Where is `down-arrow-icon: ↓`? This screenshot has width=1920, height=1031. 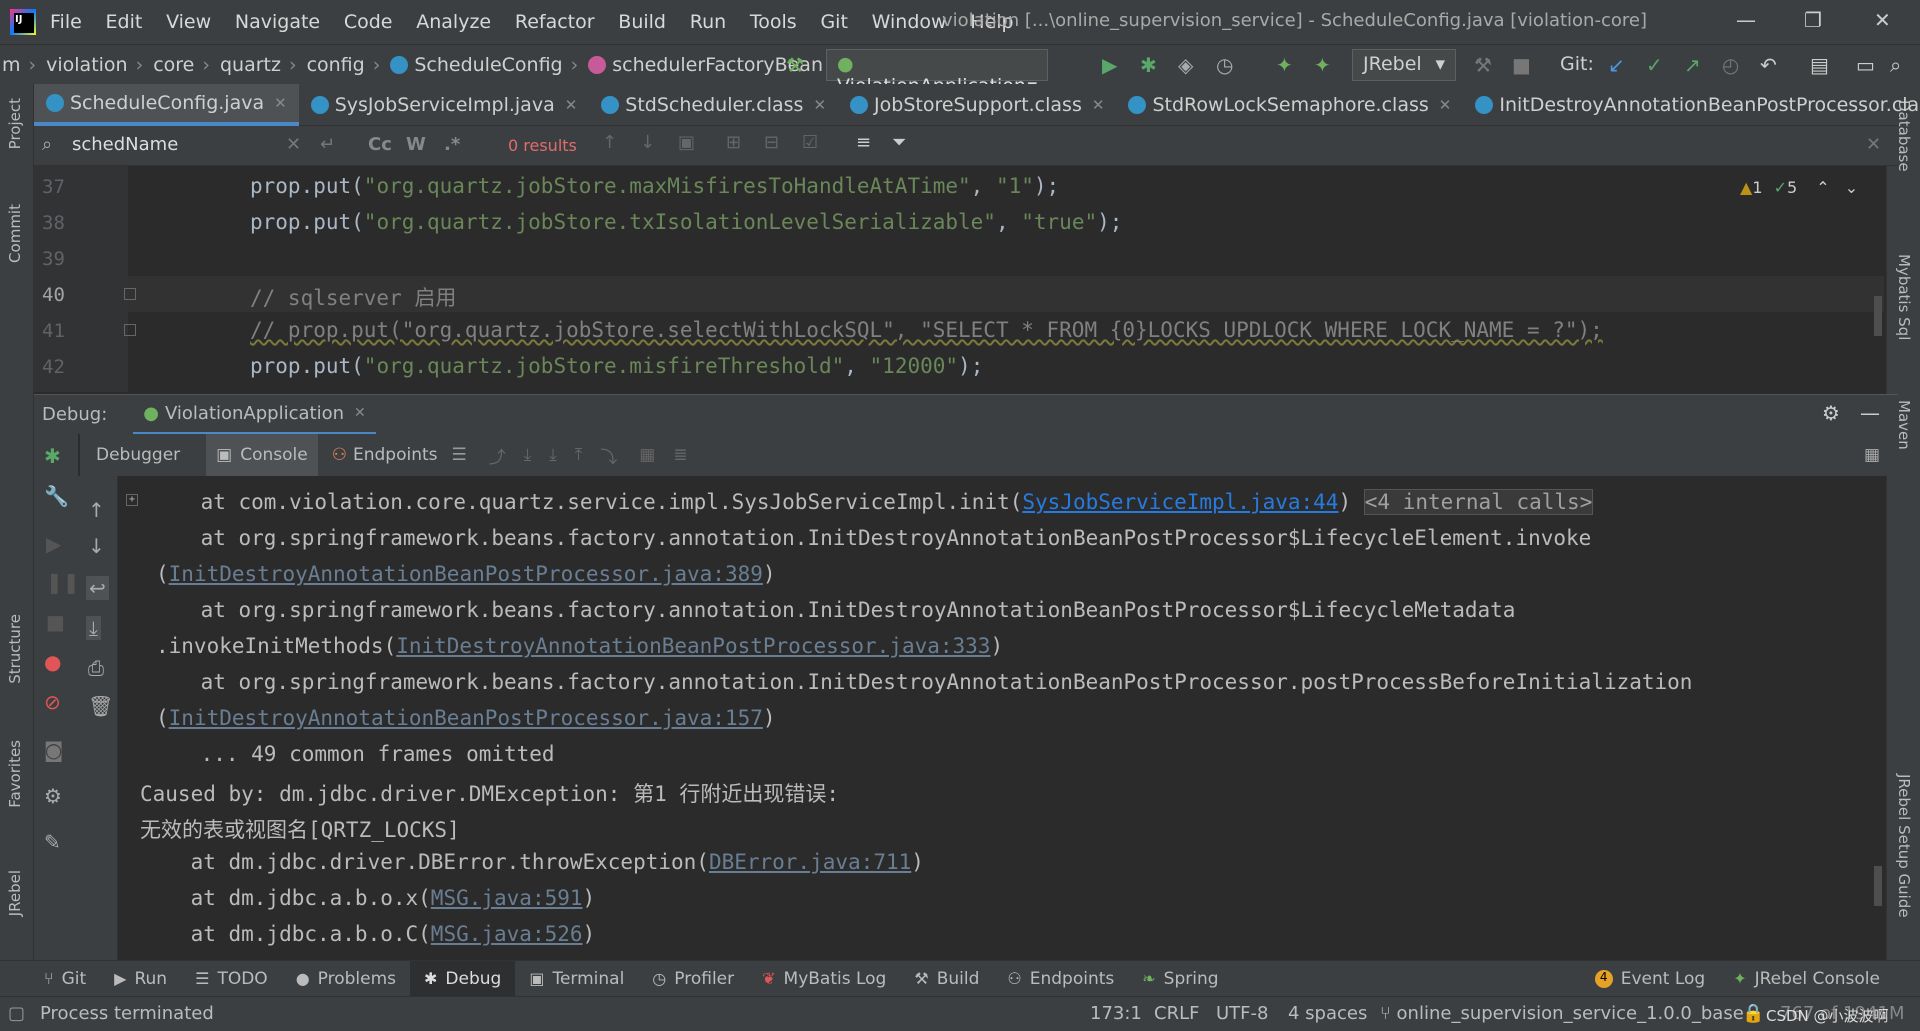 down-arrow-icon: ↓ is located at coordinates (96, 546).